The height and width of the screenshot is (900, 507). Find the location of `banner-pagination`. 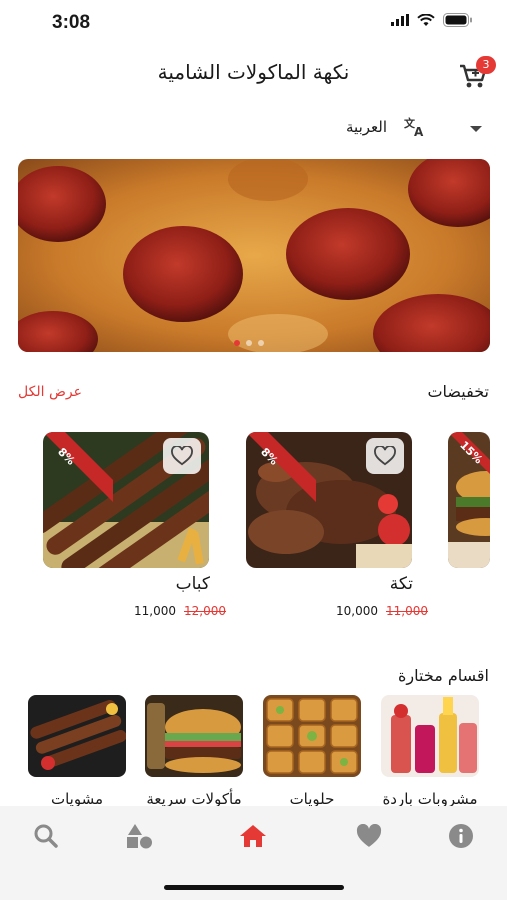

banner-pagination is located at coordinates (249, 343).